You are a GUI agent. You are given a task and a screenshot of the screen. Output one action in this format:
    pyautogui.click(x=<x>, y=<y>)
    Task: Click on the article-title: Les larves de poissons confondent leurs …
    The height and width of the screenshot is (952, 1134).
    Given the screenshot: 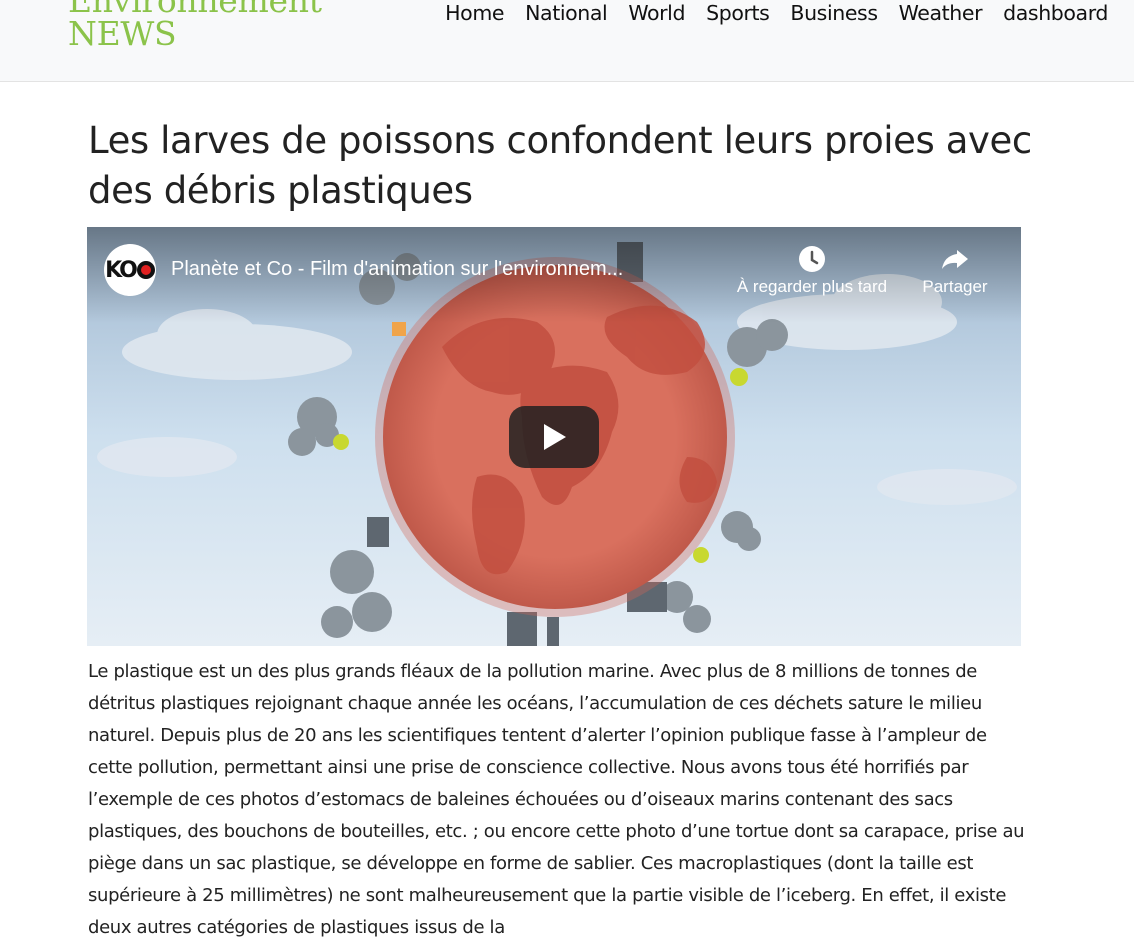 What is the action you would take?
    pyautogui.click(x=560, y=165)
    